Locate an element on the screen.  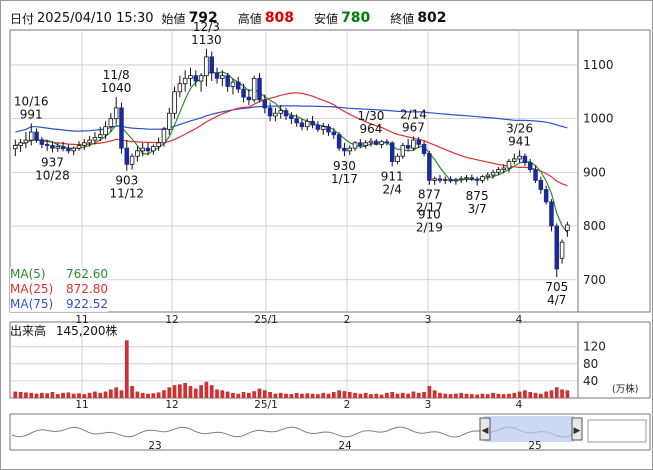
annotation-date: 2/4 is located at coordinates (392, 189).